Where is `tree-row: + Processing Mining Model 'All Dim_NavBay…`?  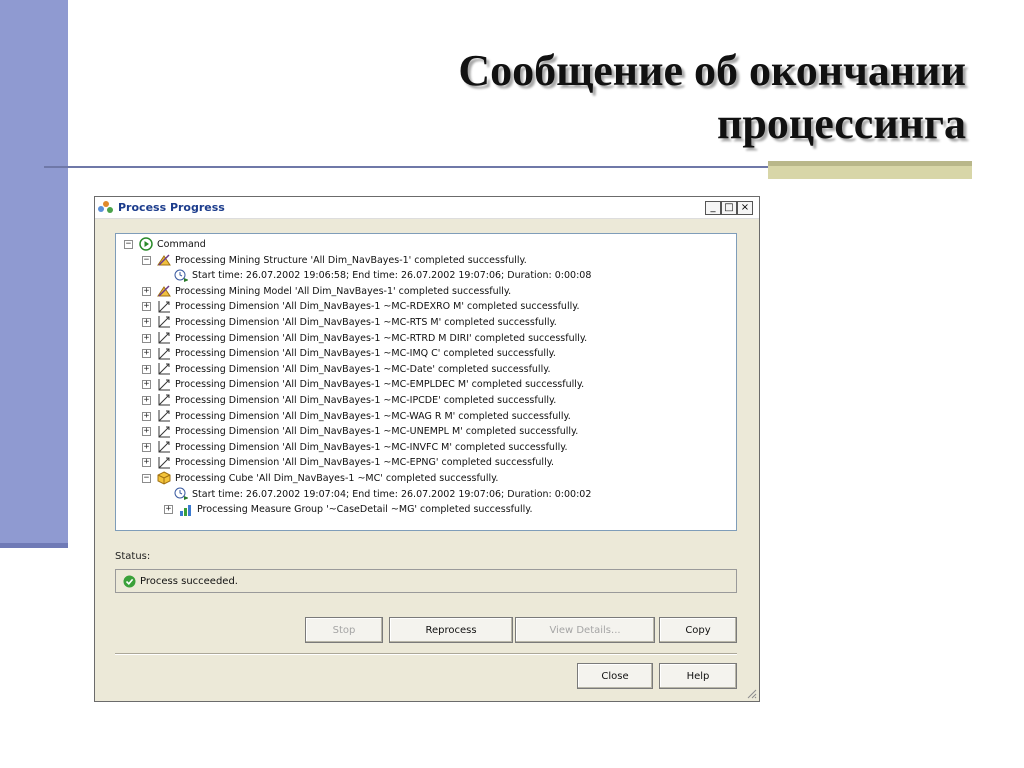 tree-row: + Processing Mining Model 'All Dim_NavBay… is located at coordinates (326, 291).